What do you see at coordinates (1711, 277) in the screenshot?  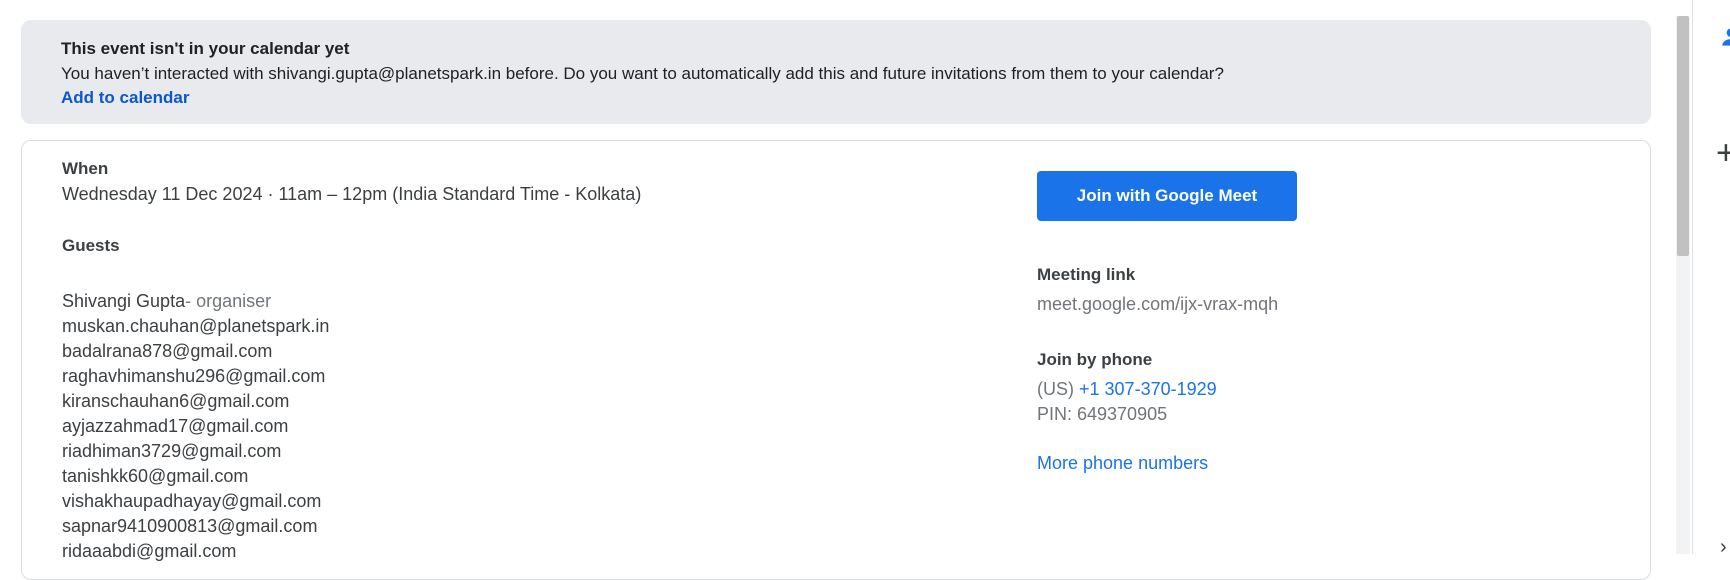 I see `side-rail` at bounding box center [1711, 277].